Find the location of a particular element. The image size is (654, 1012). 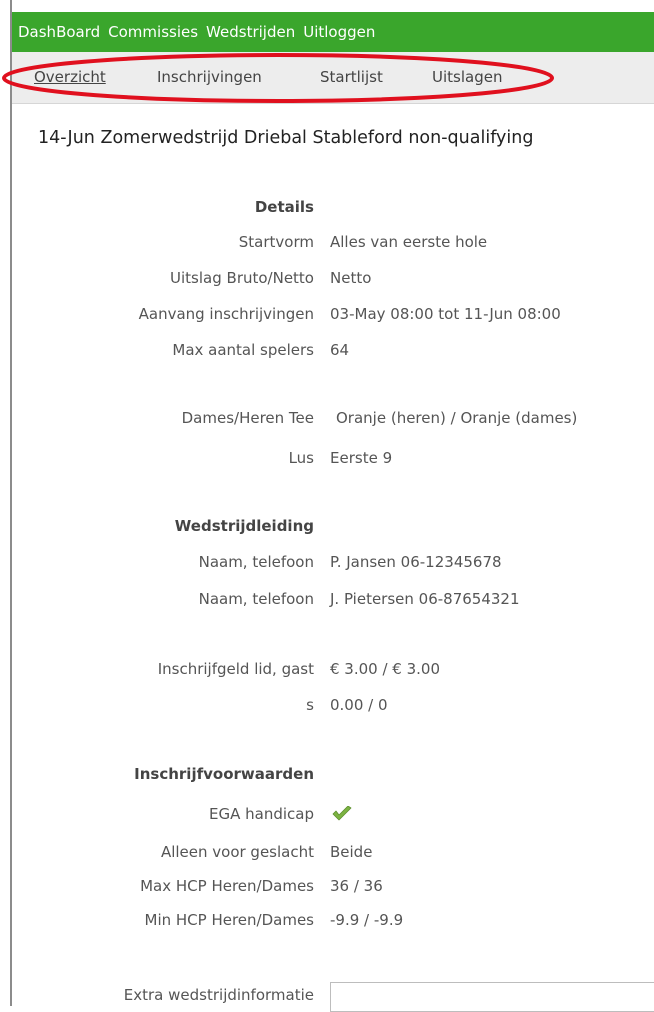

min-hcp-label: Min HCP Heren/Dames is located at coordinates (229, 920).